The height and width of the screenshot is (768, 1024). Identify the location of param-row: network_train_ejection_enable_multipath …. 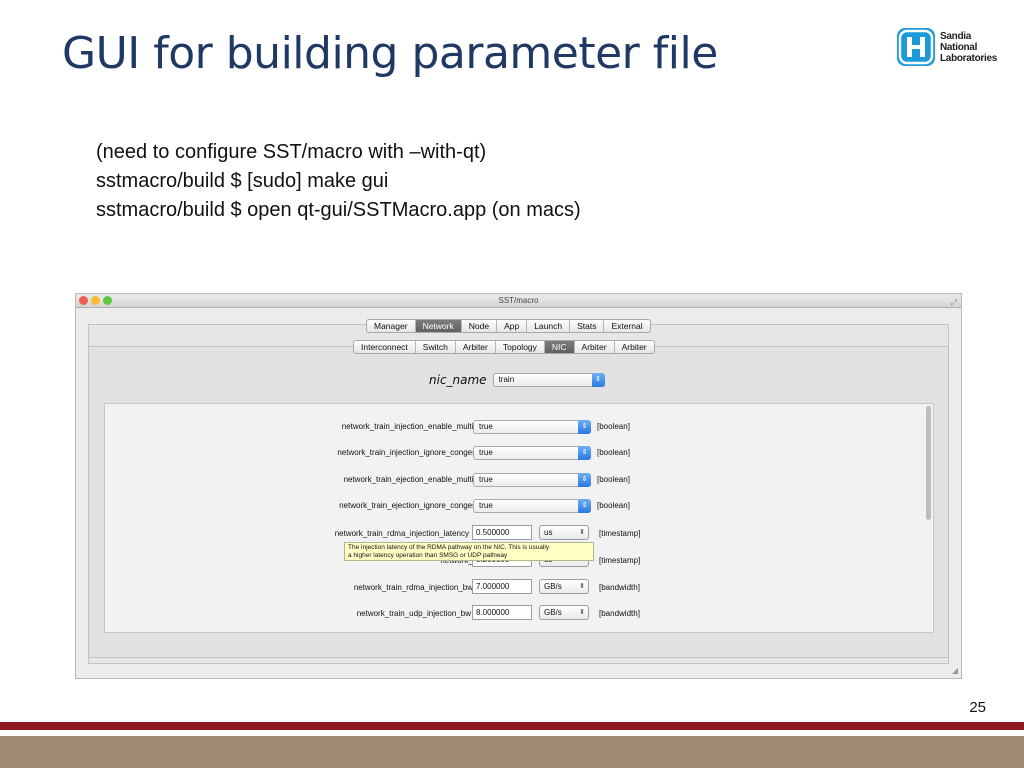
(385, 482).